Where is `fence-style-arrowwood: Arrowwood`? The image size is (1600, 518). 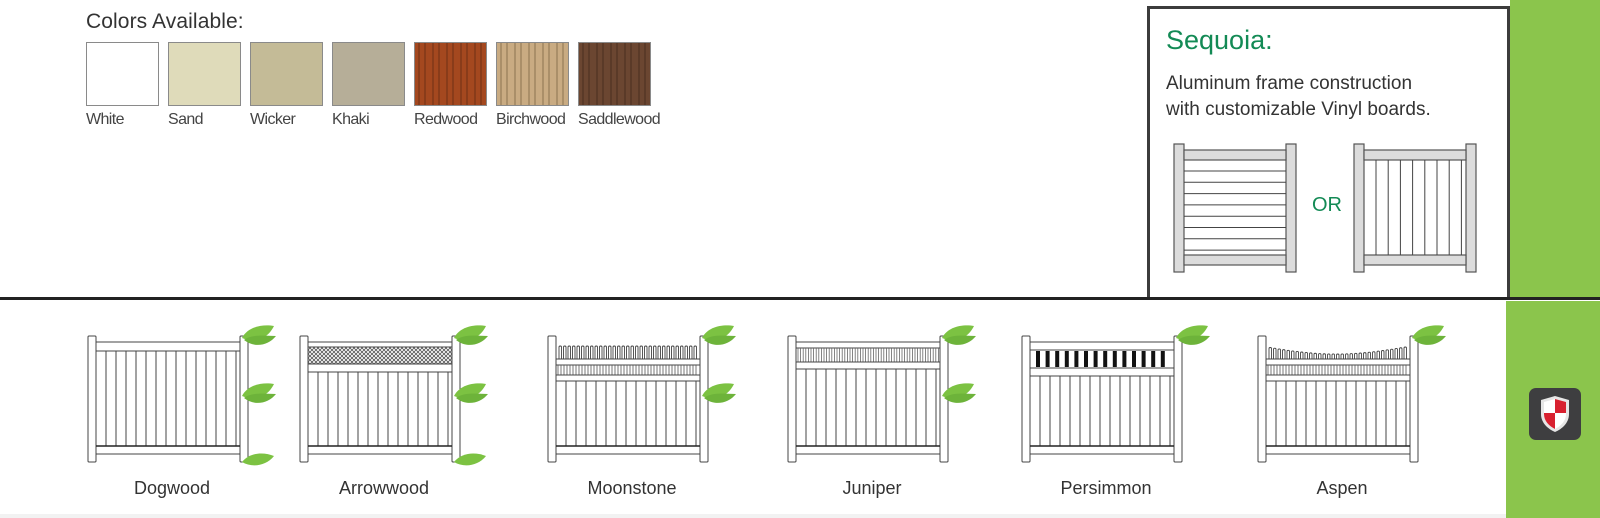
fence-style-arrowwood: Arrowwood is located at coordinates (394, 415).